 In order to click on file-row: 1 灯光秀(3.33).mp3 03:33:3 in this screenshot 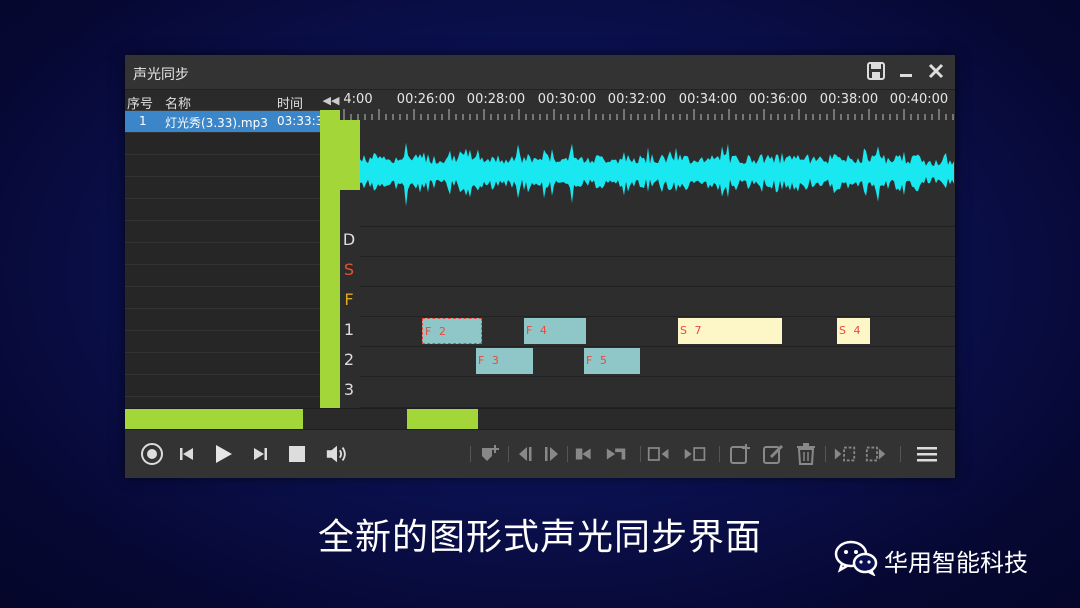, I will do `click(222, 122)`.